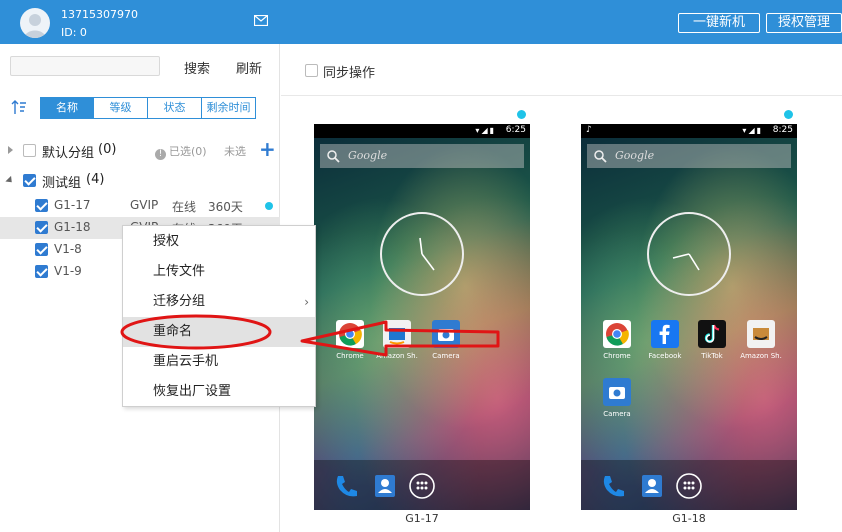  What do you see at coordinates (68, 249) in the screenshot?
I see `device-name: V1-8` at bounding box center [68, 249].